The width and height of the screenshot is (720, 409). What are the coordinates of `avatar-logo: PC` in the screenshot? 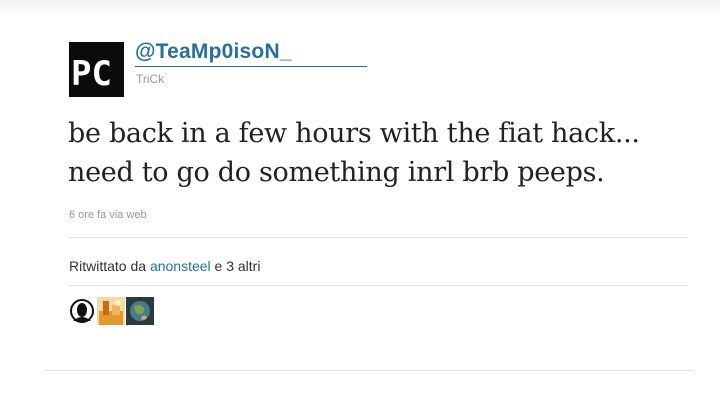 It's located at (96, 69).